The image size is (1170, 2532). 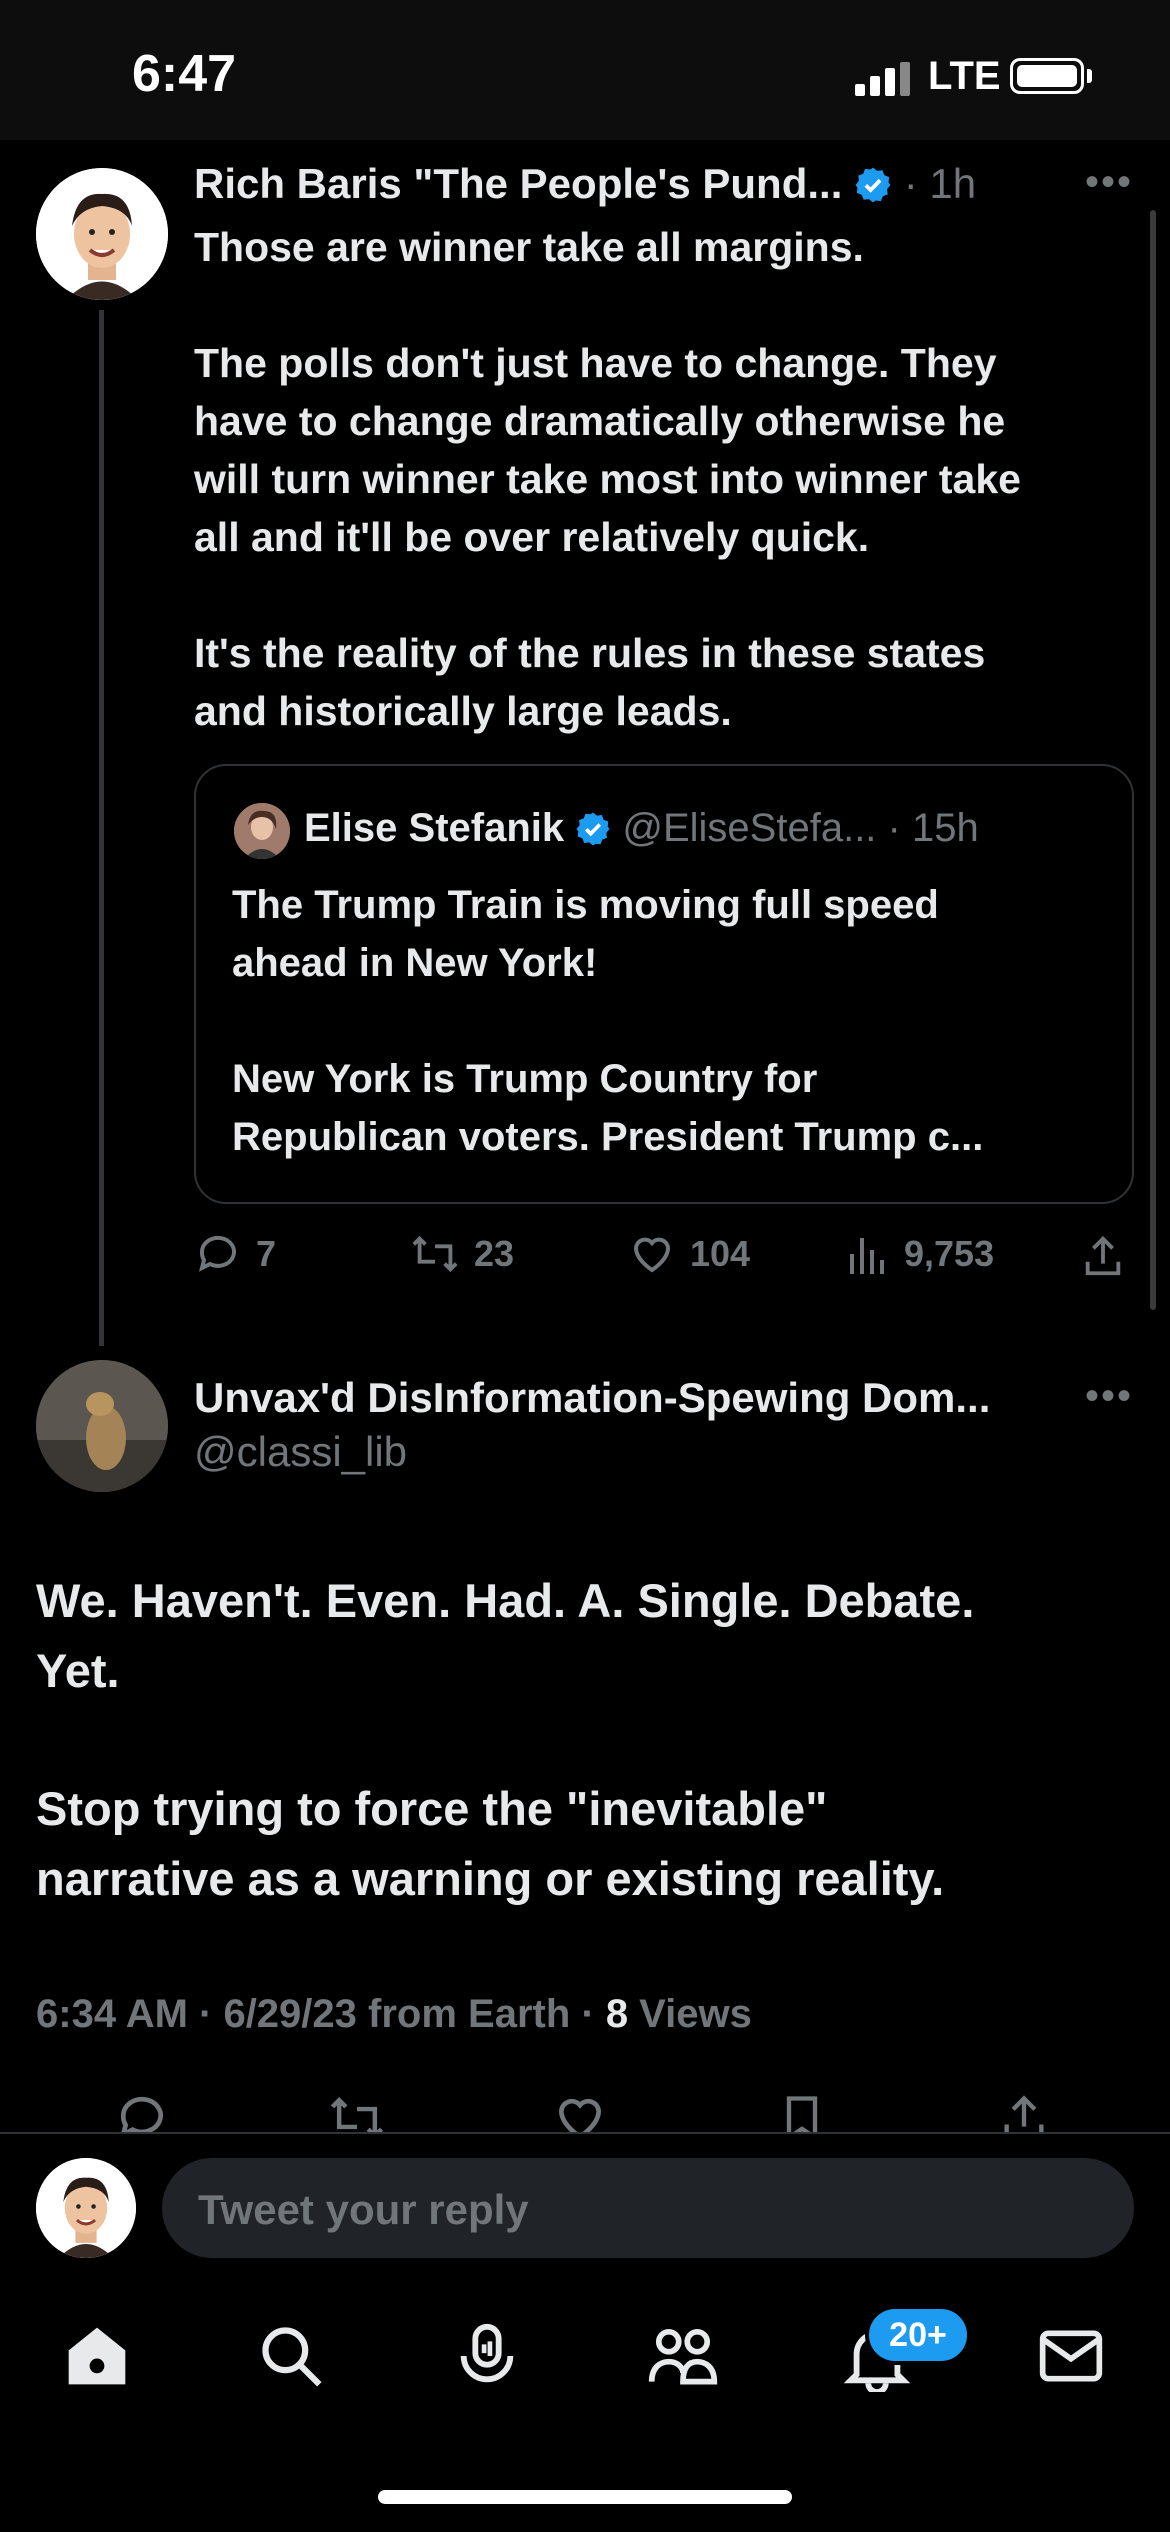 What do you see at coordinates (266, 1253) in the screenshot?
I see `reply-count: 7` at bounding box center [266, 1253].